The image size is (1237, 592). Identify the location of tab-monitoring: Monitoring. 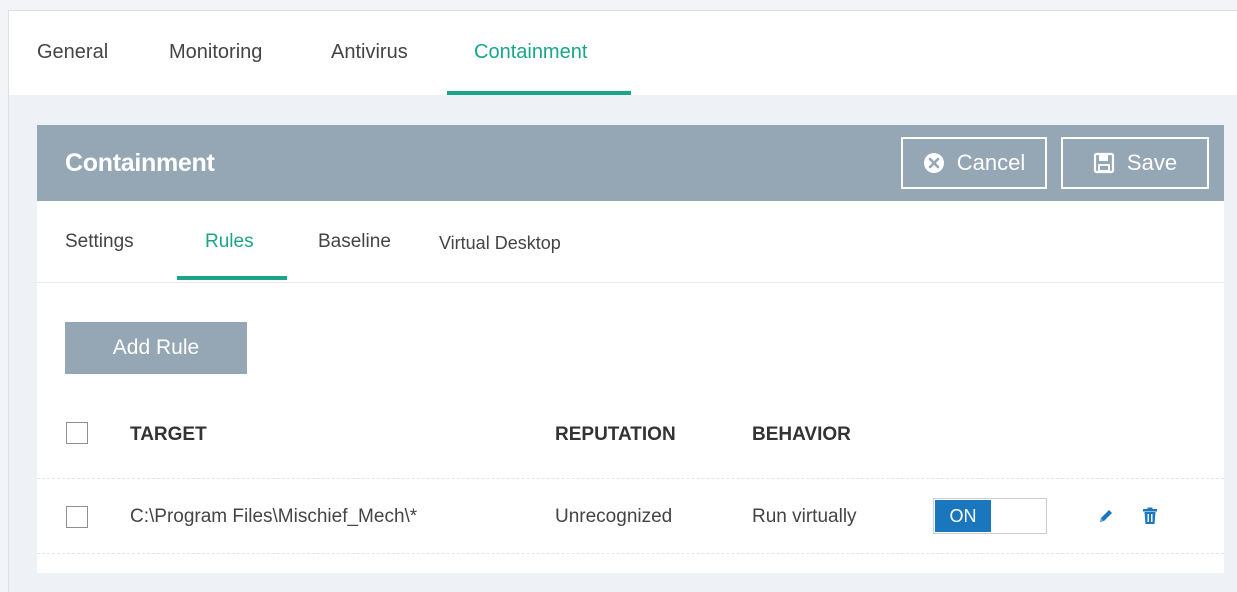
(215, 52).